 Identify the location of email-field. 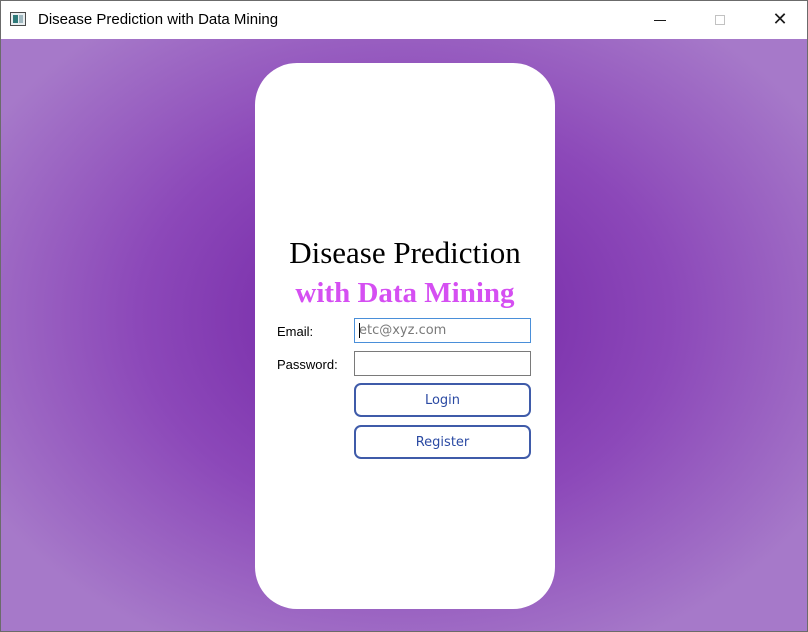
(442, 330).